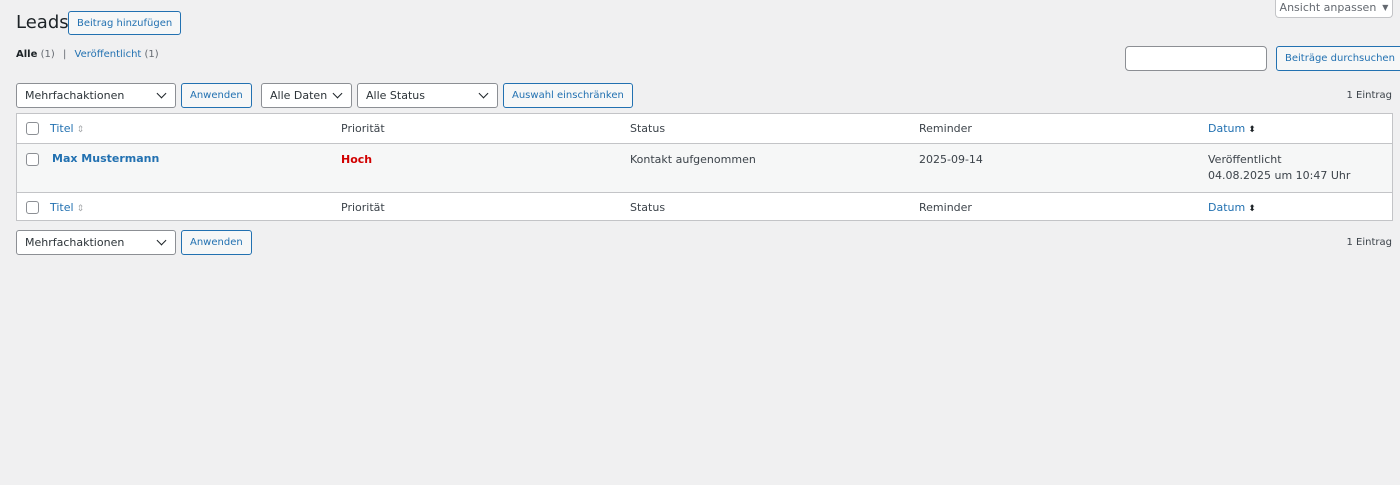 The height and width of the screenshot is (485, 1400). I want to click on row-checkbox, so click(32, 159).